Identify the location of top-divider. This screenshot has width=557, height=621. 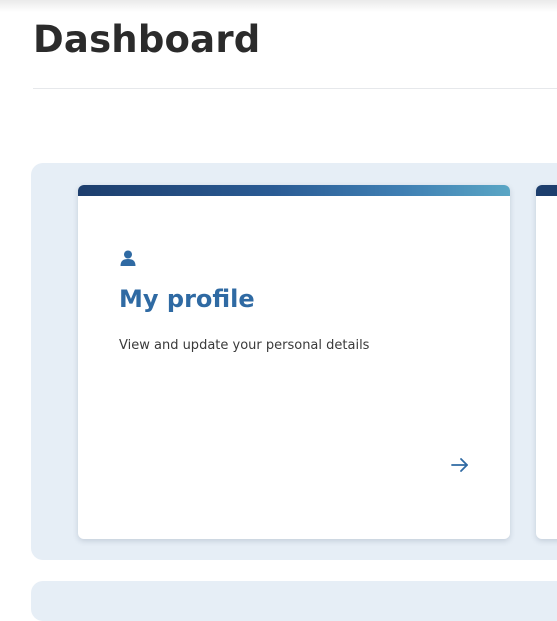
(278, 6).